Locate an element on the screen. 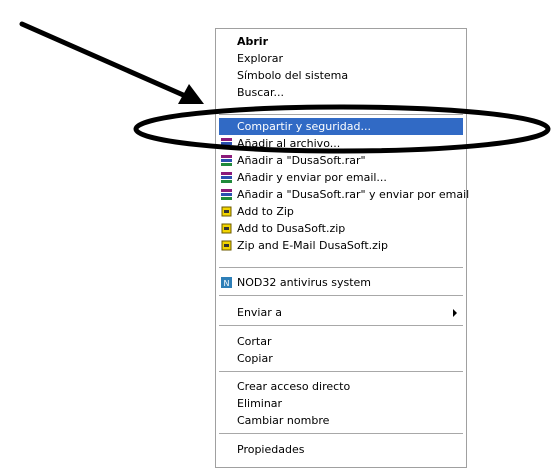 The height and width of the screenshot is (468, 551). menu-item-label: Cortar is located at coordinates (254, 341).